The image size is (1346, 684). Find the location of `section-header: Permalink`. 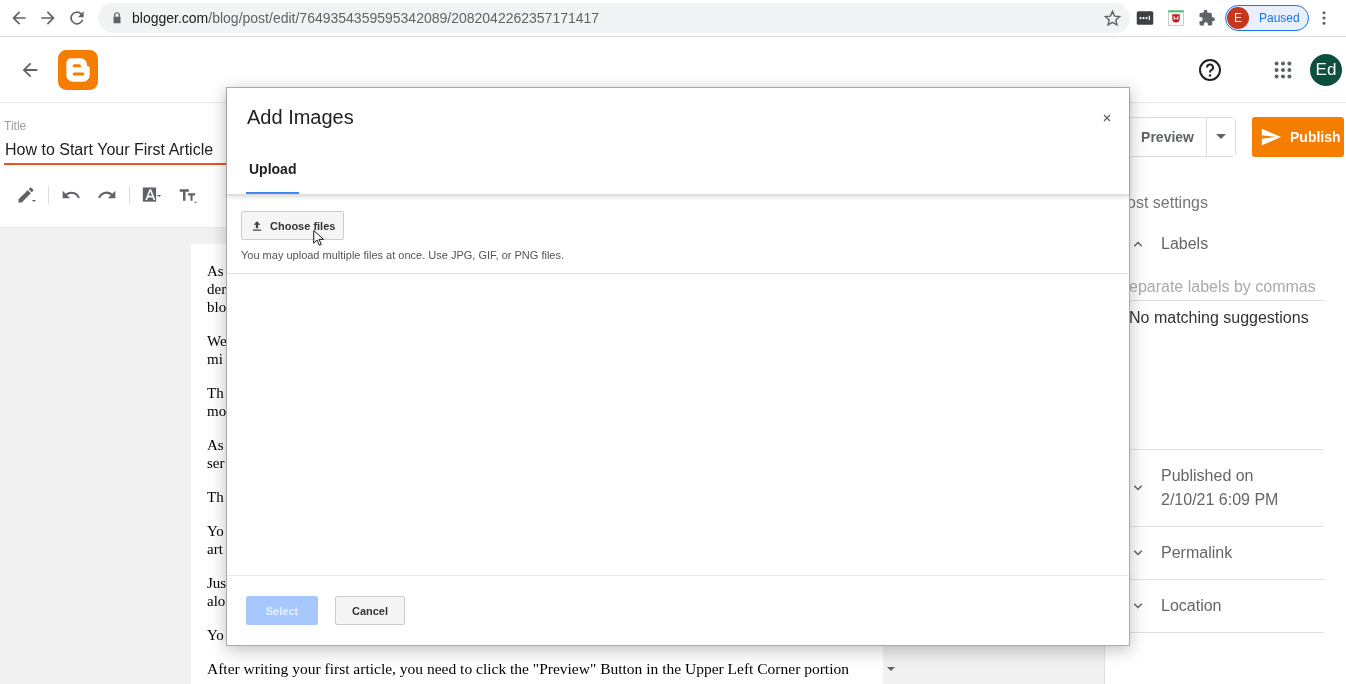

section-header: Permalink is located at coordinates (1214, 553).